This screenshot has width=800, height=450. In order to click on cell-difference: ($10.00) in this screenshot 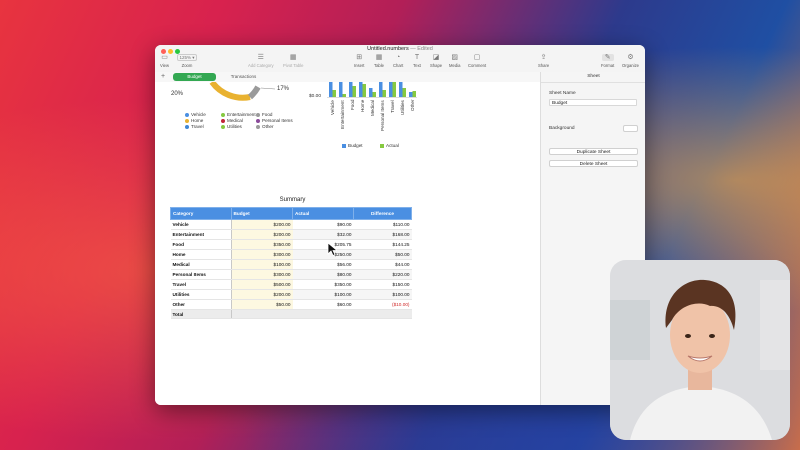, I will do `click(382, 304)`.